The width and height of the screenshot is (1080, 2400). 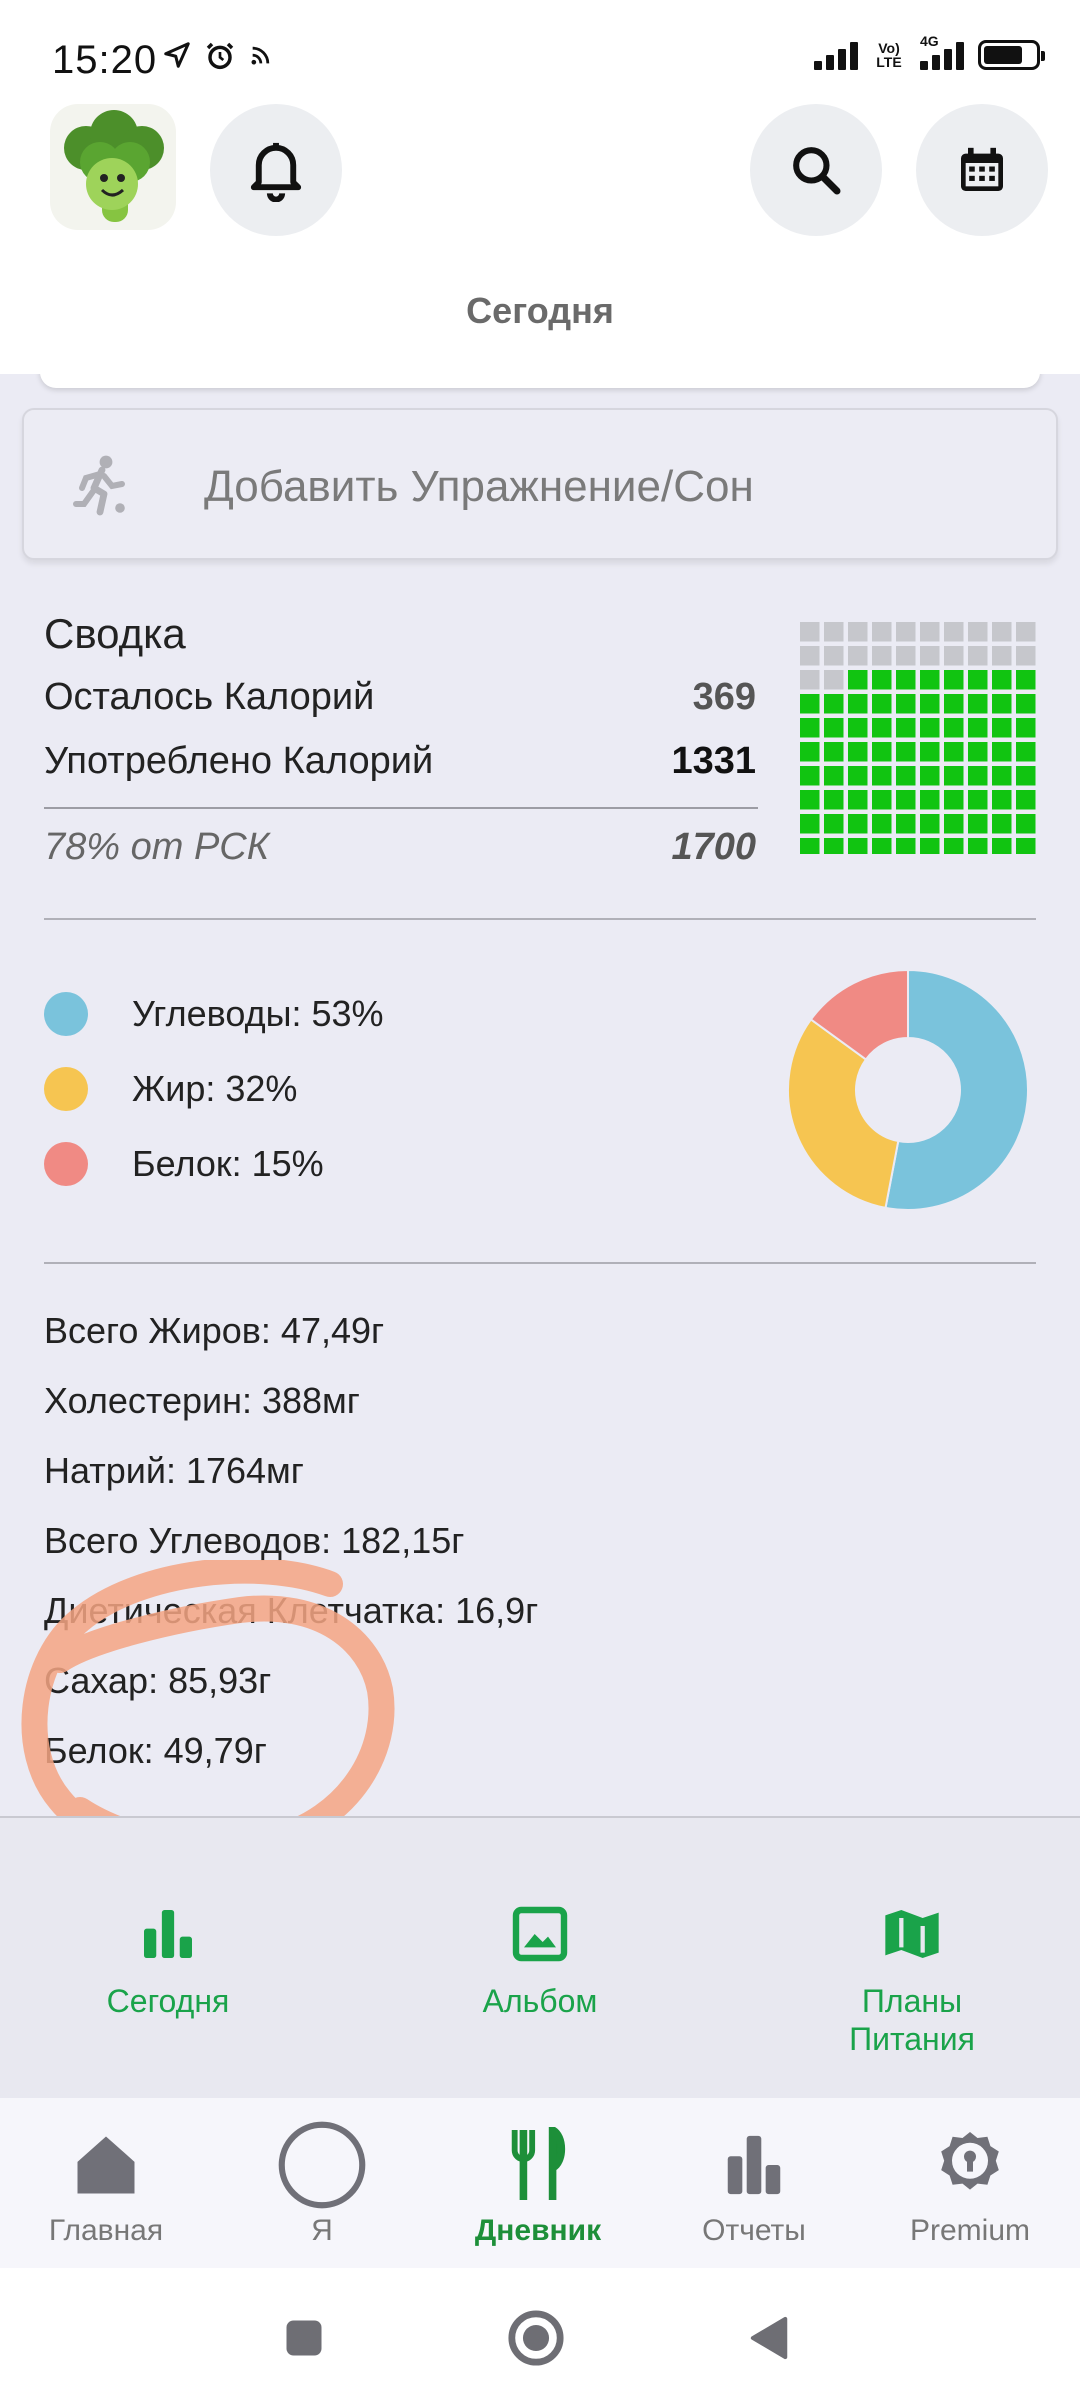 I want to click on status-bar: 15:20 Vo) LTE 4G, so click(x=540, y=50).